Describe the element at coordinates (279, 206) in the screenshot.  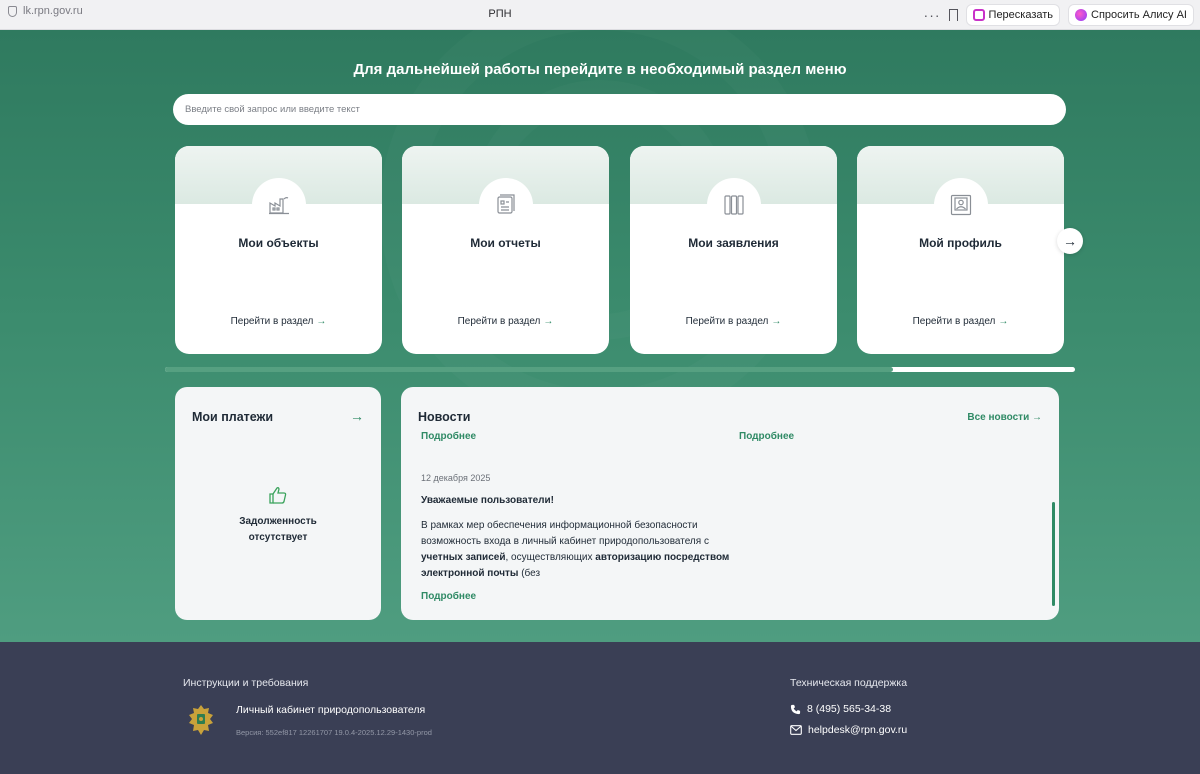
I see `factory-icon` at that location.